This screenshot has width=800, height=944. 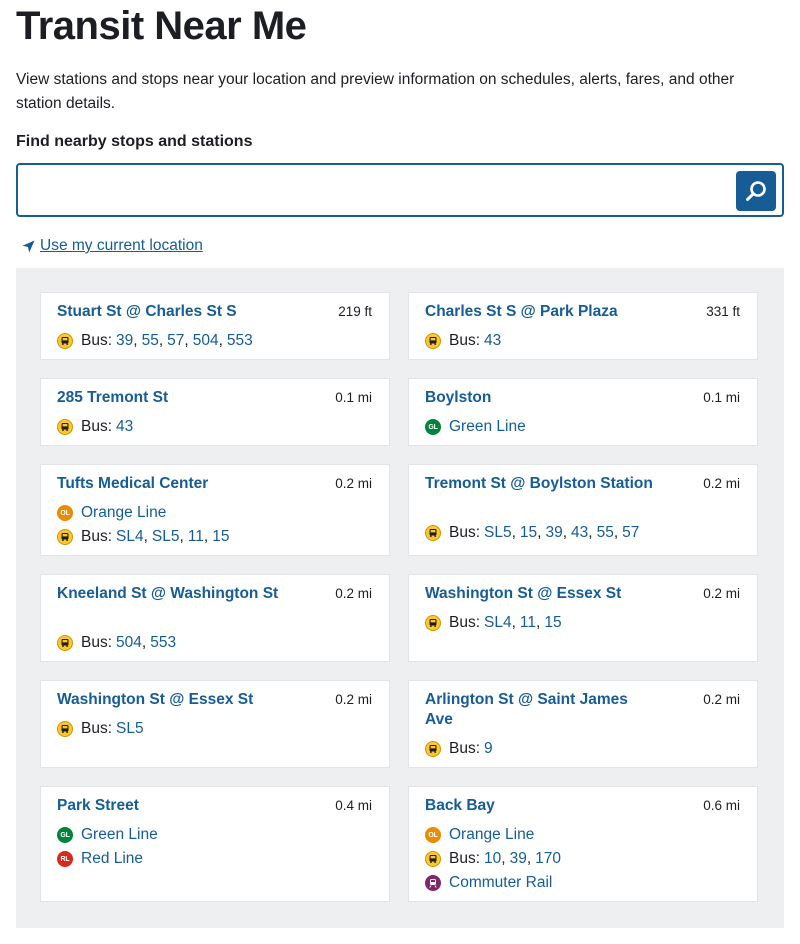 I want to click on stop-card: Washington St @ Essex St 0.2 mi Bus: SL5, so click(x=215, y=724).